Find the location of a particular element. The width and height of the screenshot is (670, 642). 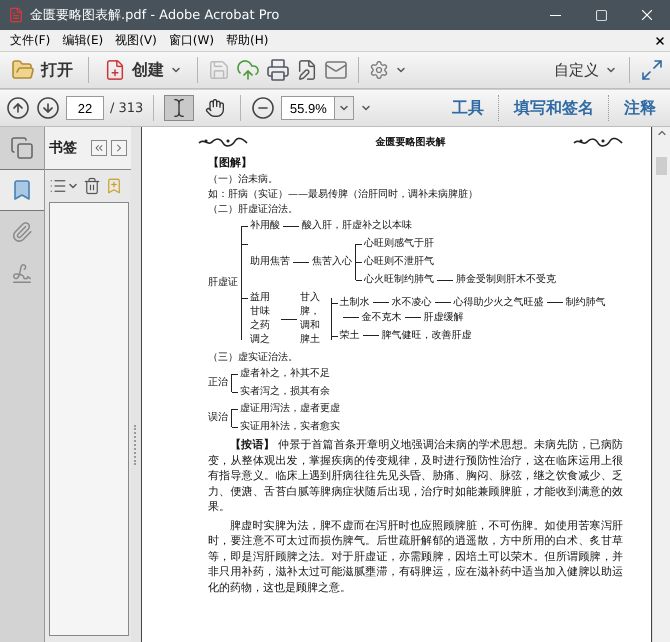

double-chevron-left-icon is located at coordinates (99, 148).